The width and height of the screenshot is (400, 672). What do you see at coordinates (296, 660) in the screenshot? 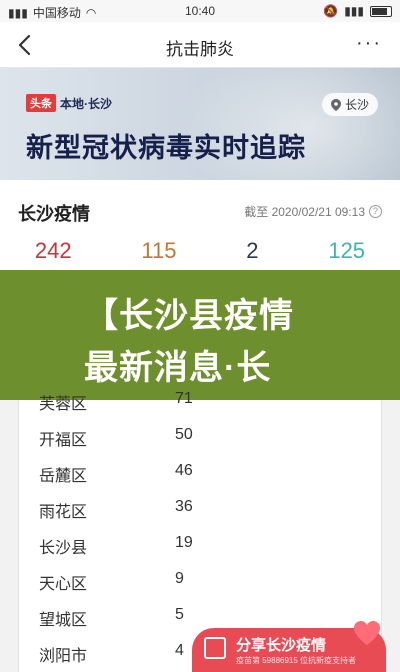
I see `share-subtext: 疫苗第 59886915 位抗新疫支持者` at bounding box center [296, 660].